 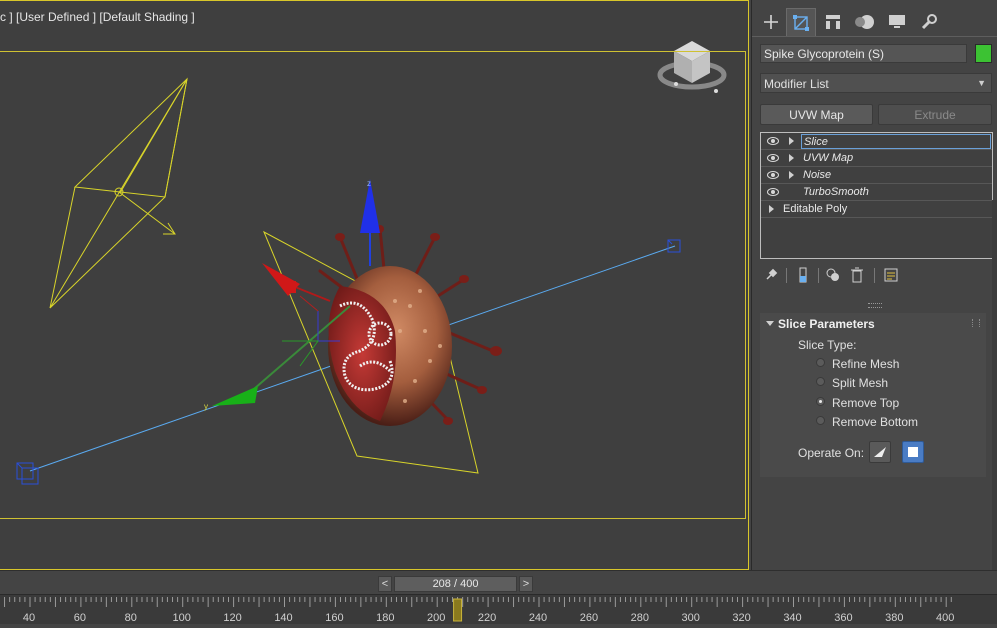 I want to click on chevron-down-icon: ▼, so click(x=981, y=83).